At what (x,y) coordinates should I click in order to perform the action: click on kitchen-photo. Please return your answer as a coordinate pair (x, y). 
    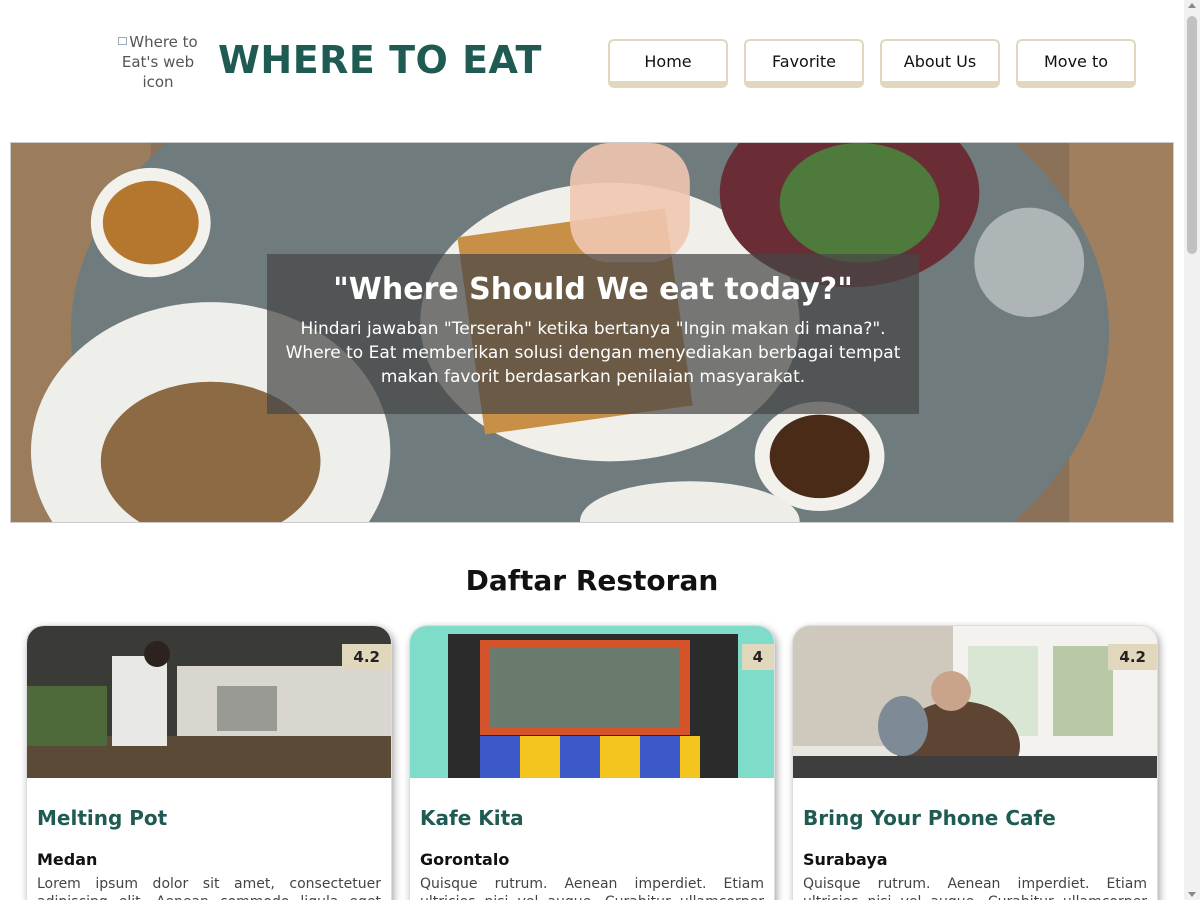
    Looking at the image, I should click on (209, 702).